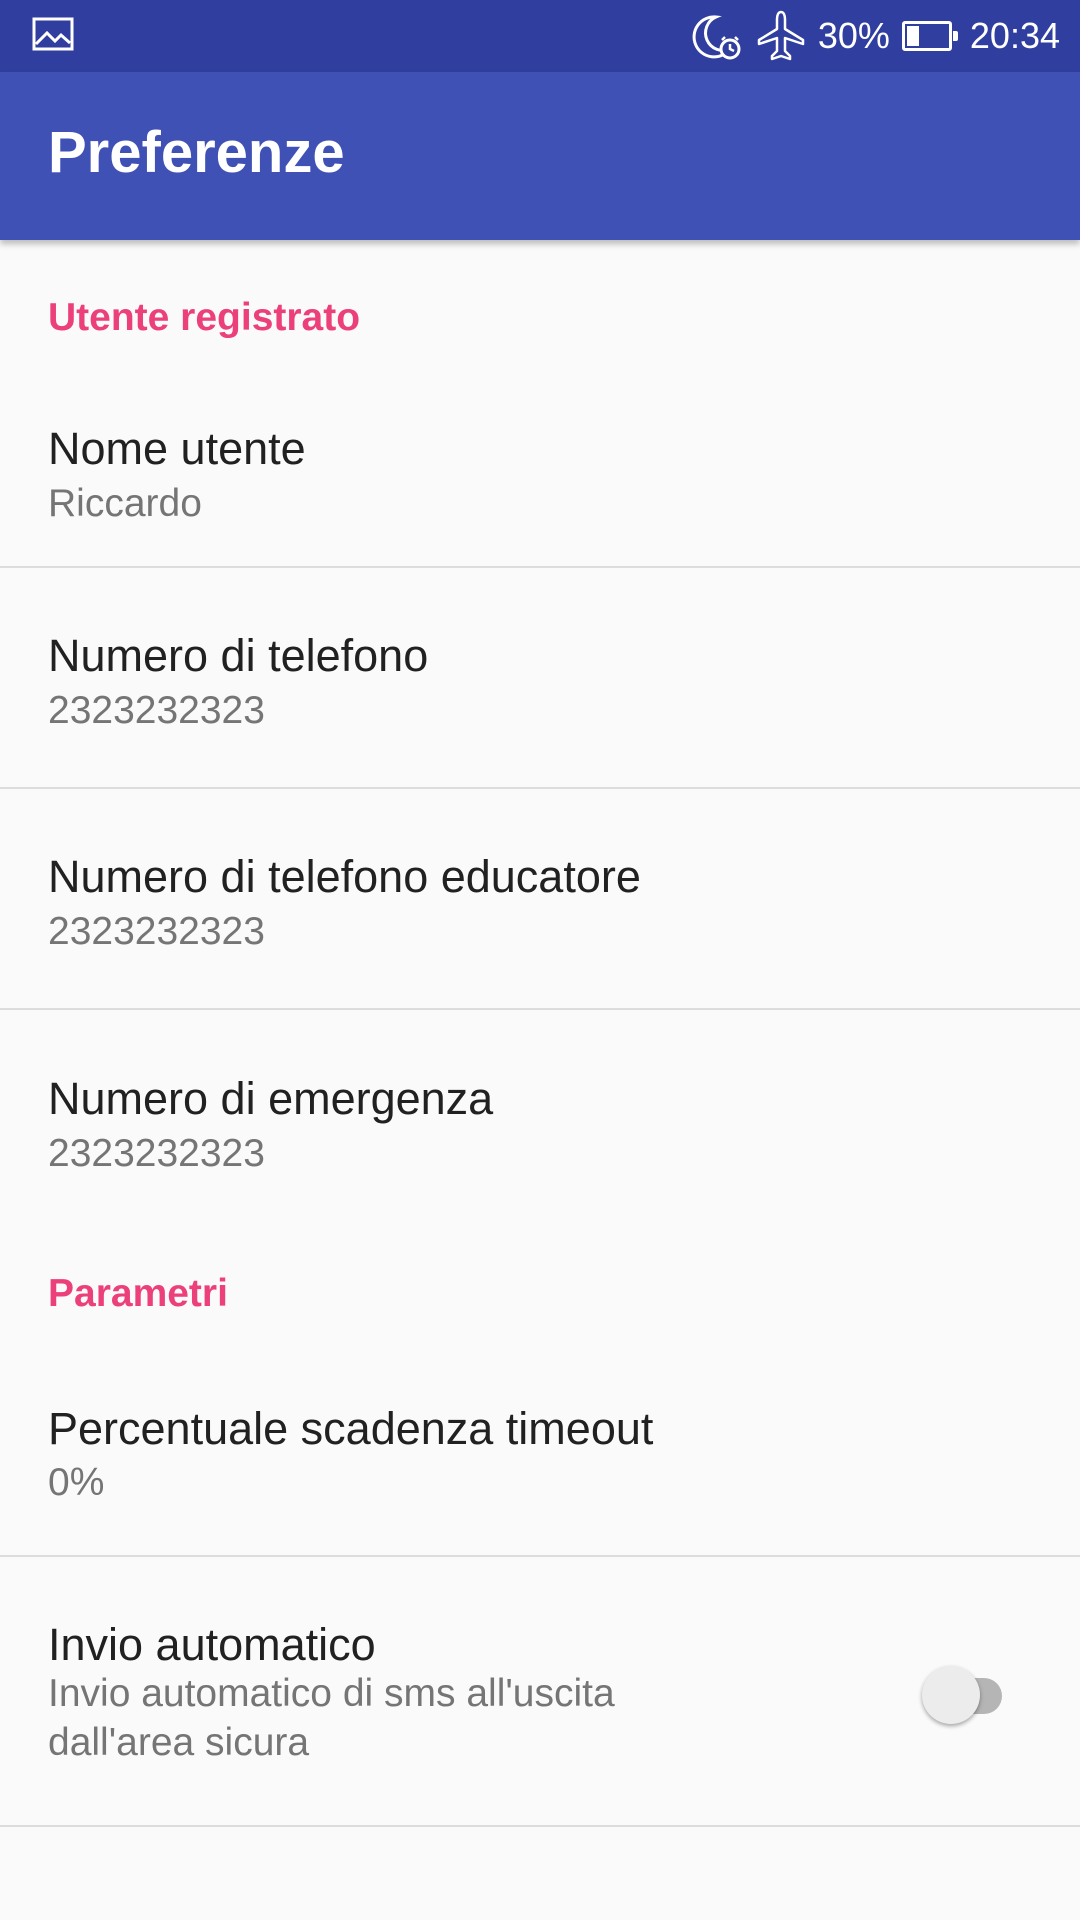 The width and height of the screenshot is (1080, 1920). Describe the element at coordinates (929, 36) in the screenshot. I see `battery-icon` at that location.